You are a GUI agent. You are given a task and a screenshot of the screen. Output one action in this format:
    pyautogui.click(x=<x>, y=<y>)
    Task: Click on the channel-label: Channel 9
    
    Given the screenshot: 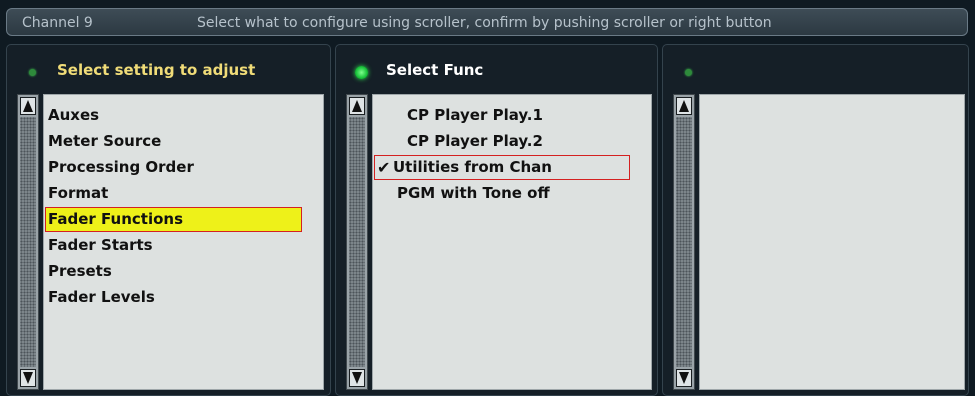 What is the action you would take?
    pyautogui.click(x=57, y=23)
    